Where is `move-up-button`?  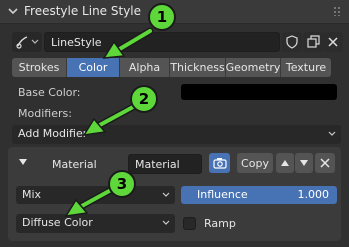
move-up-button is located at coordinates (285, 163).